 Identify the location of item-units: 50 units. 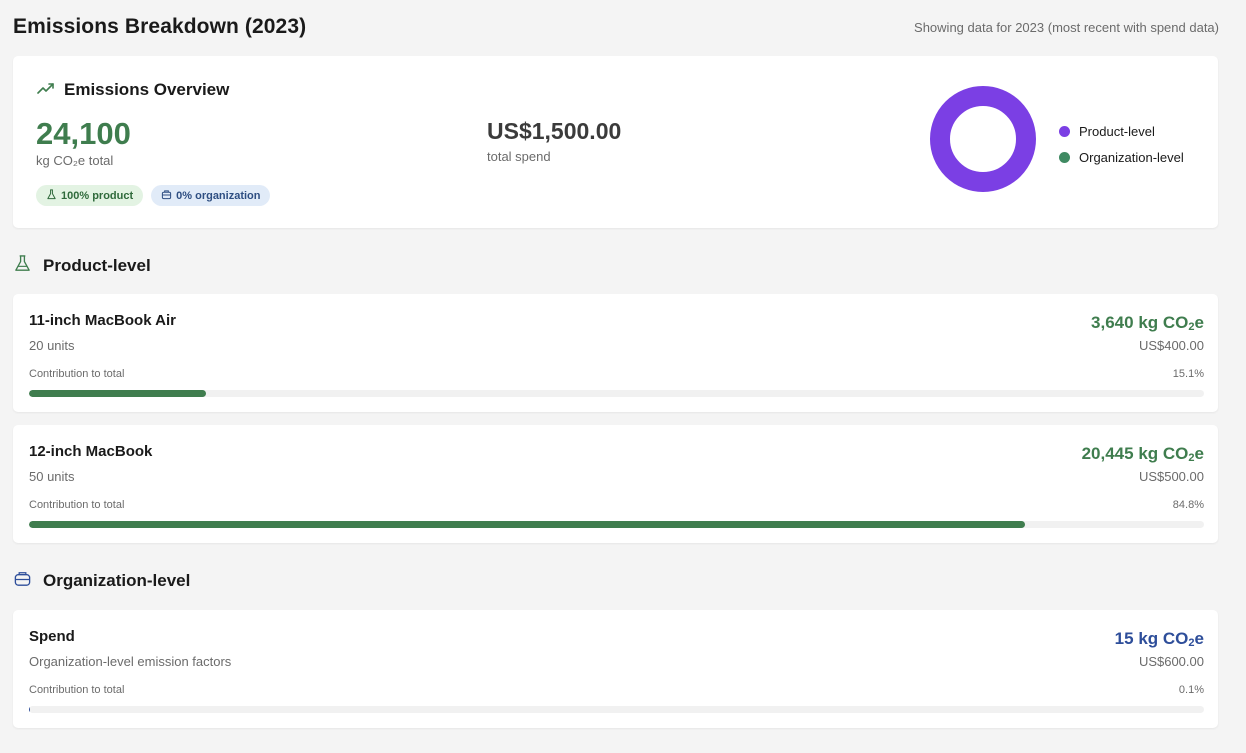
(52, 476).